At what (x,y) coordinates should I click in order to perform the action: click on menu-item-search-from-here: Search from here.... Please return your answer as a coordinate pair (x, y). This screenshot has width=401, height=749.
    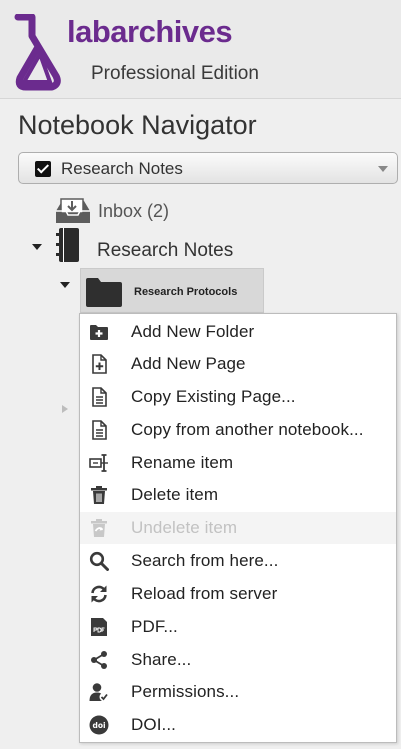
    Looking at the image, I should click on (238, 561).